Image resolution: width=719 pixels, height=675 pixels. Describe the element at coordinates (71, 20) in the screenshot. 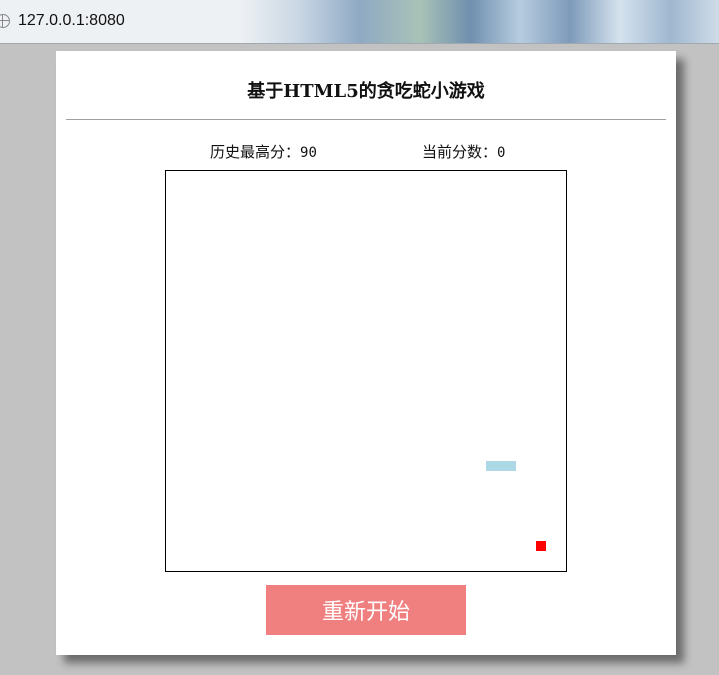

I see `url-text: 127.0.0.1:8080` at that location.